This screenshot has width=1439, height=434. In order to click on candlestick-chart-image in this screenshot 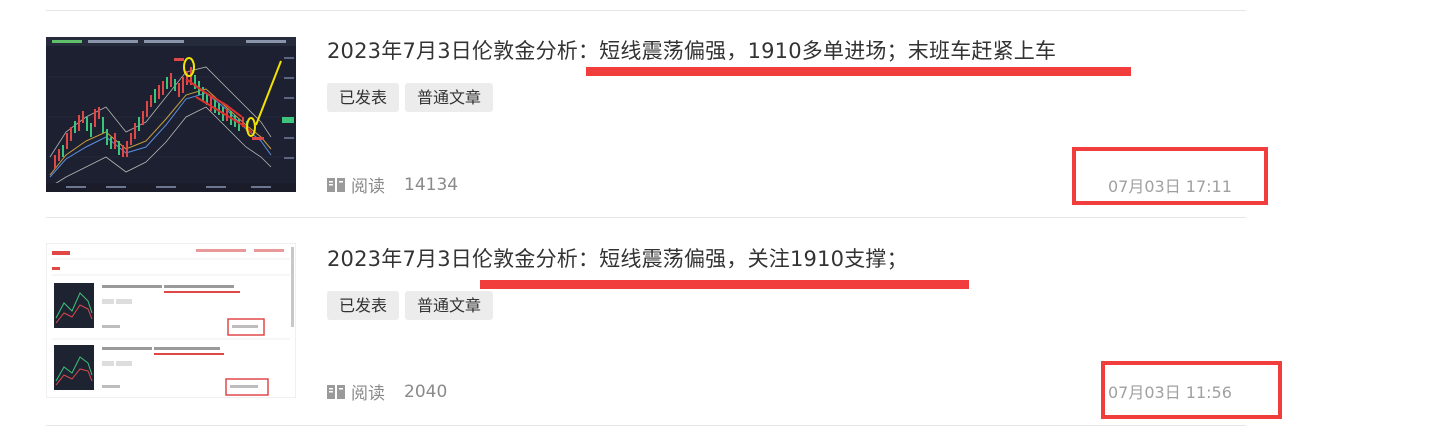, I will do `click(171, 114)`.